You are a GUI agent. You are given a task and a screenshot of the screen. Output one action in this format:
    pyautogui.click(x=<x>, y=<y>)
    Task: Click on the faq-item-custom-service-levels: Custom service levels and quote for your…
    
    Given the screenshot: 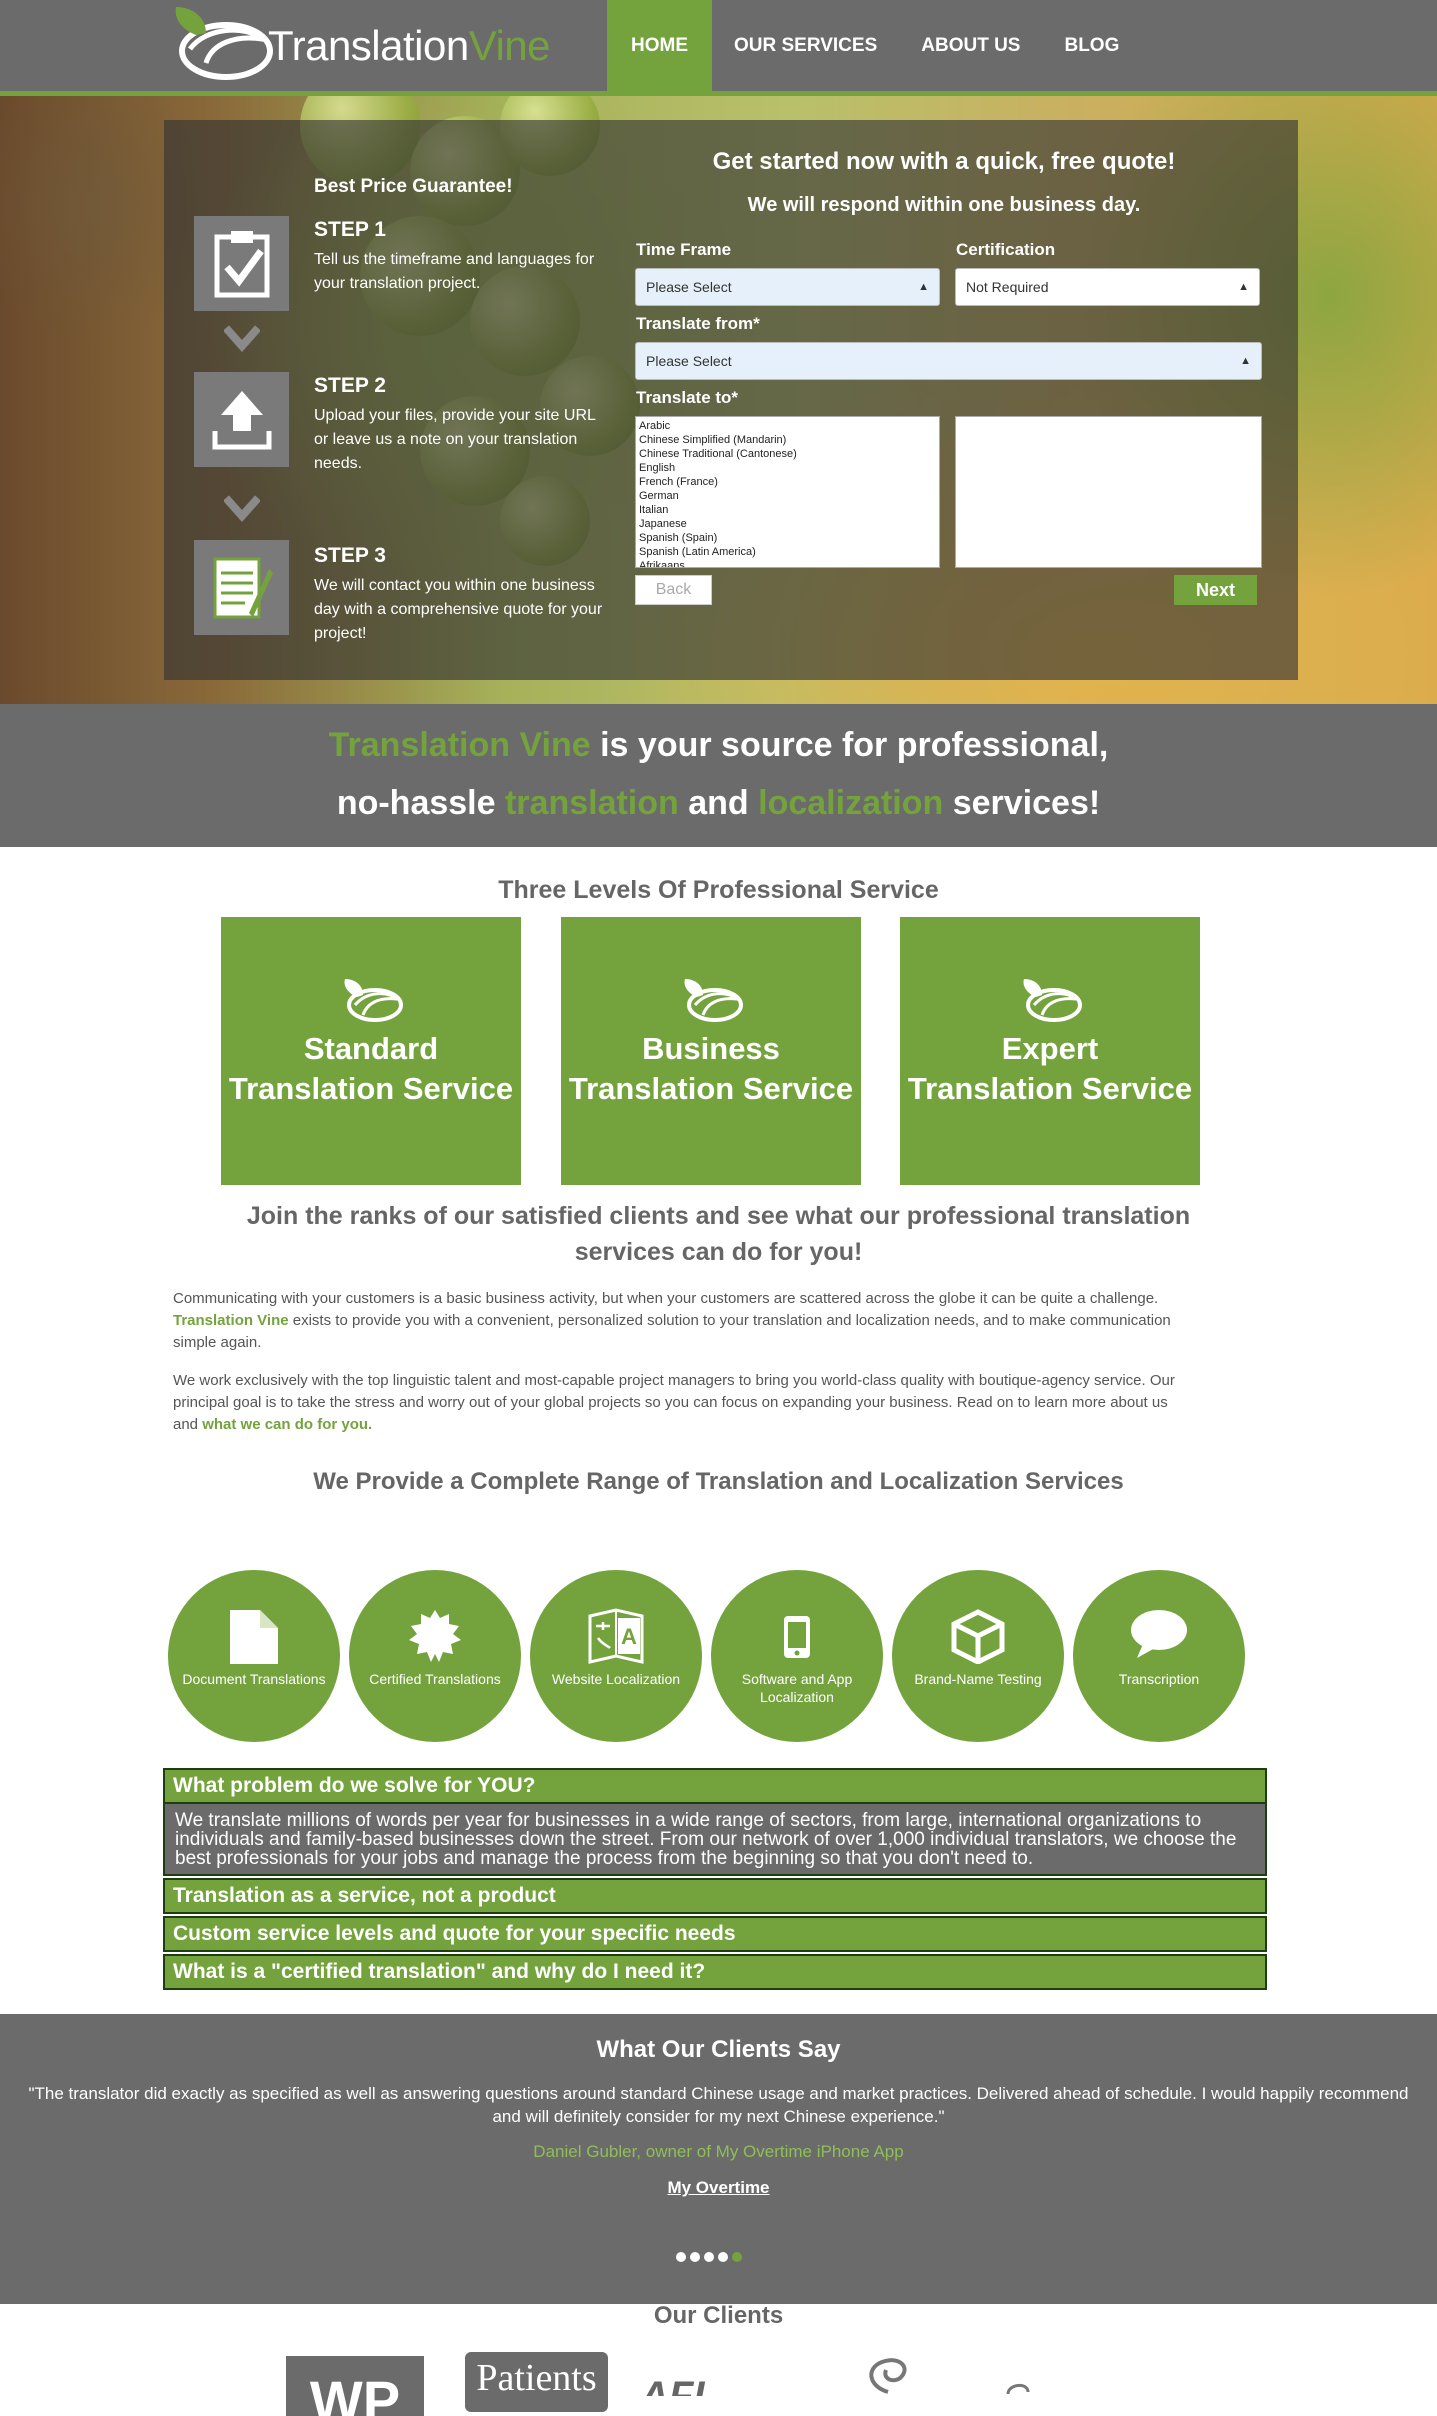 What is the action you would take?
    pyautogui.click(x=715, y=1934)
    